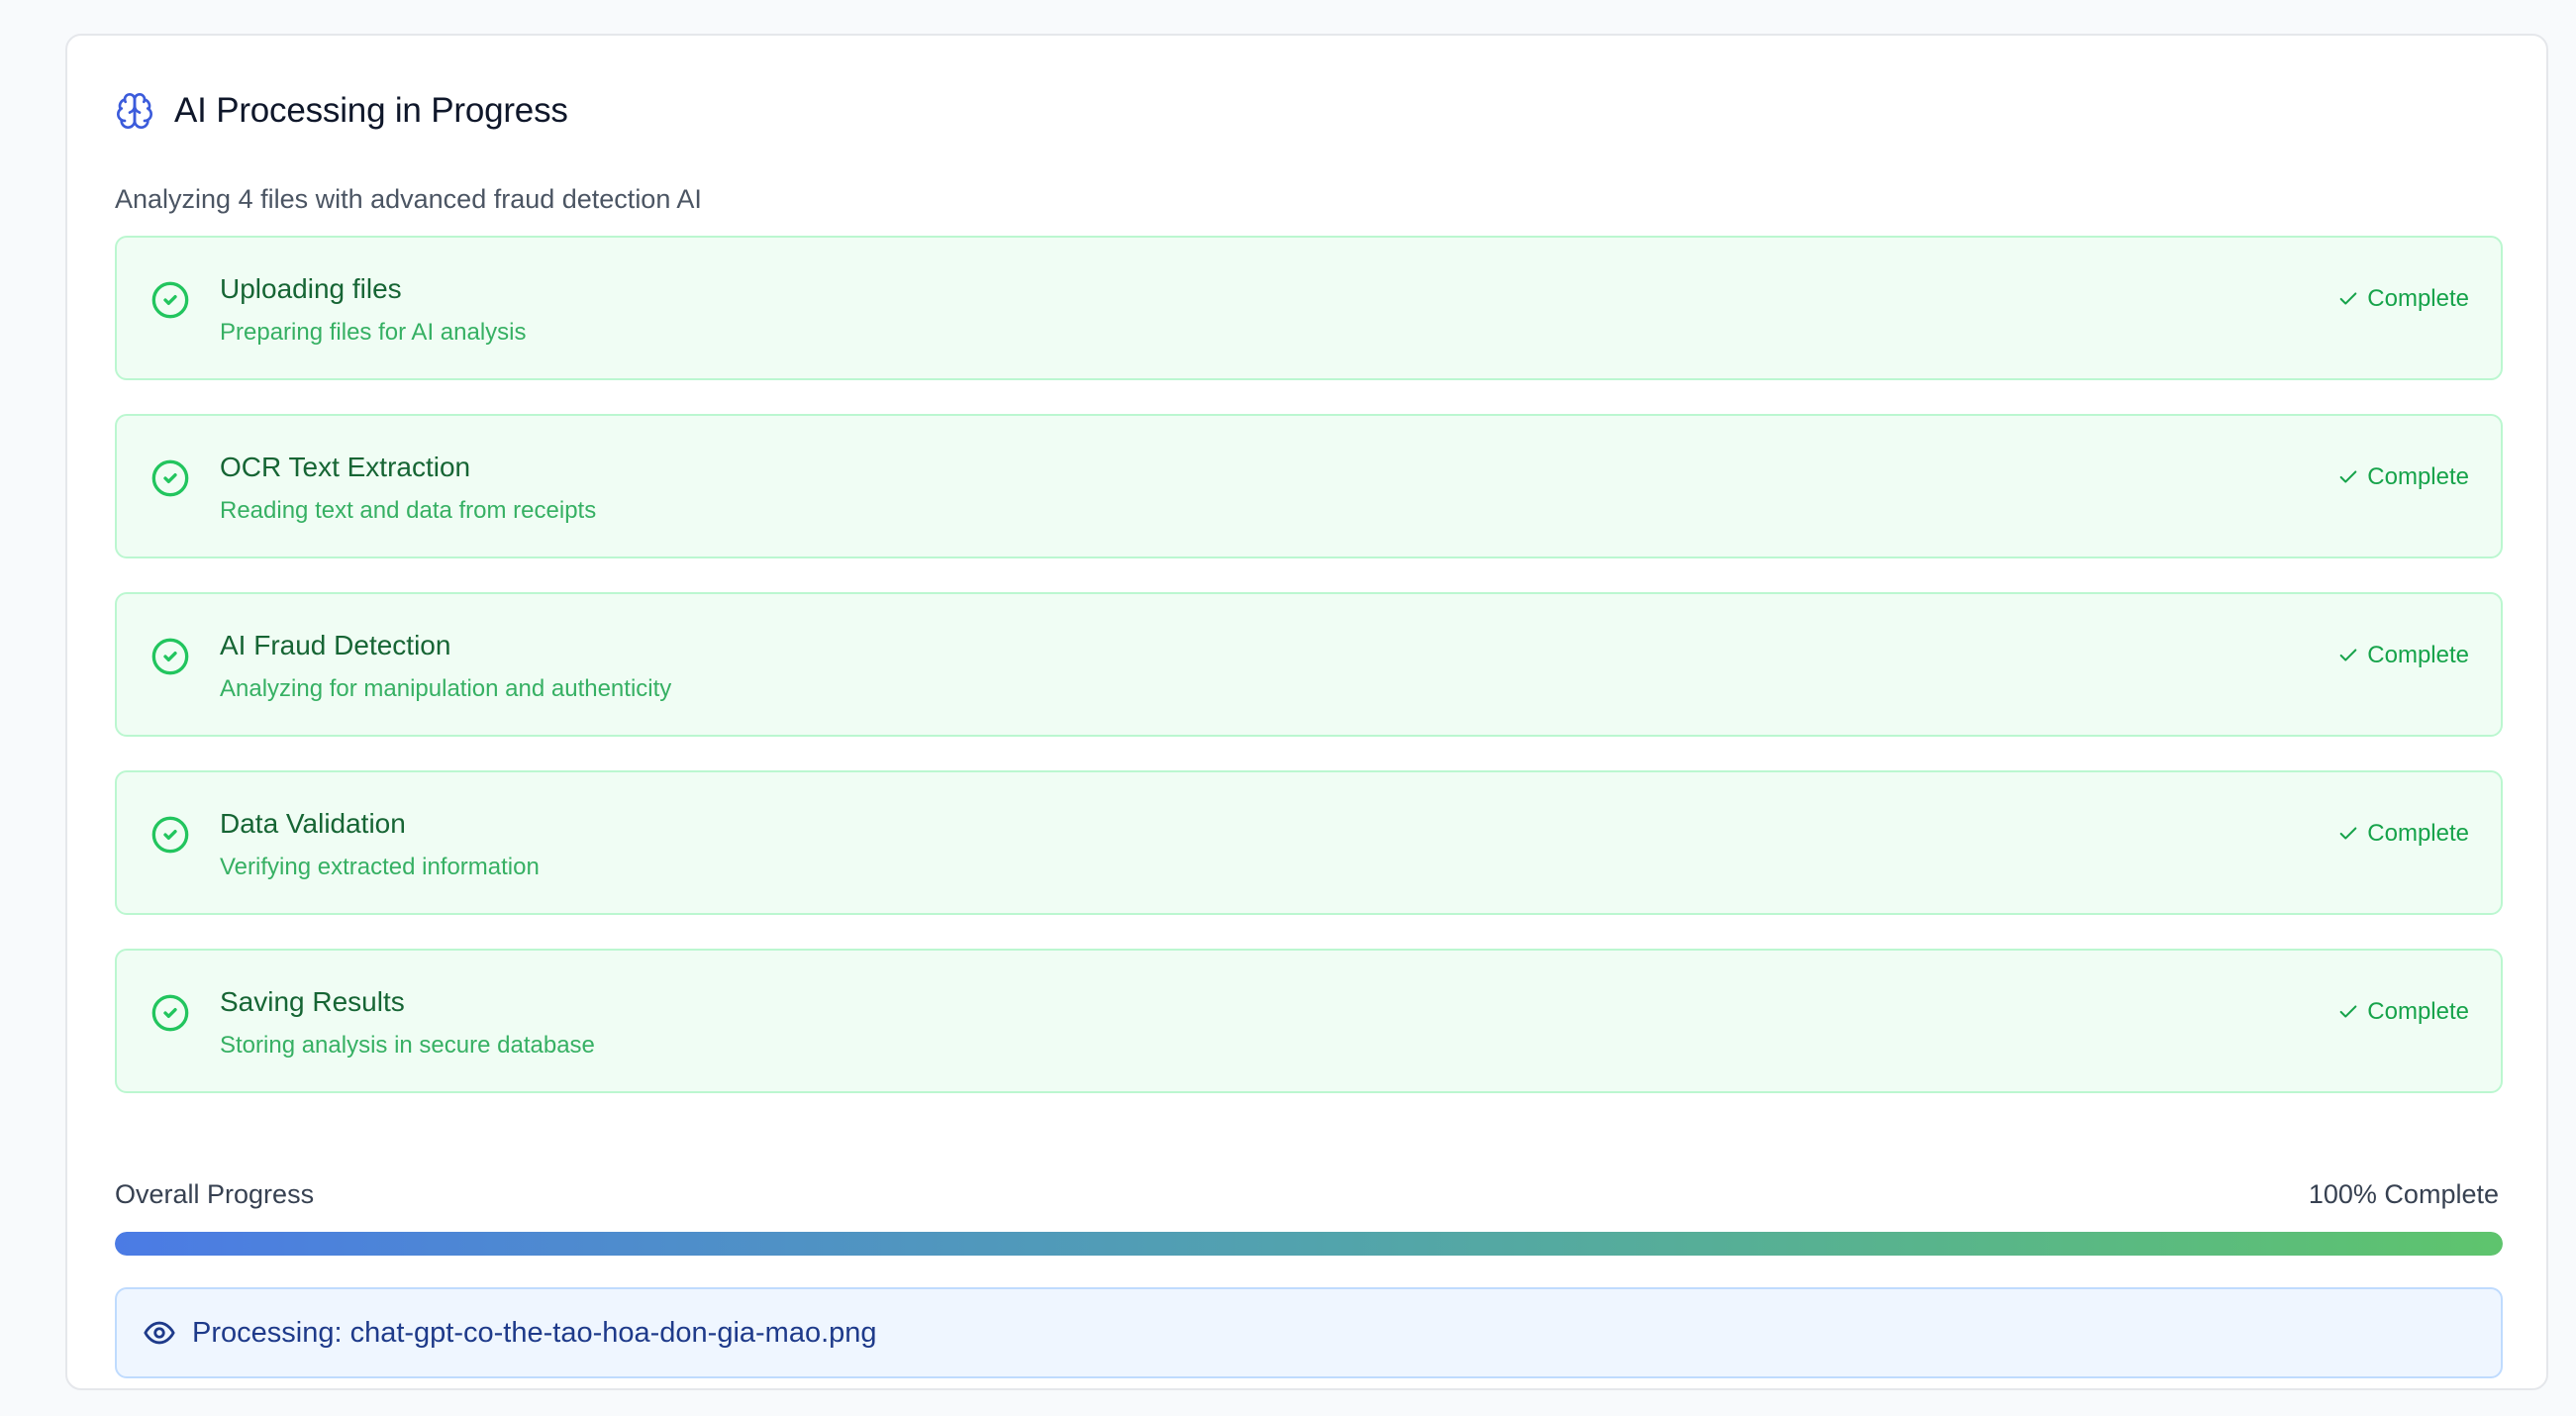 The height and width of the screenshot is (1416, 2576). What do you see at coordinates (380, 867) in the screenshot?
I see `step-description: Verifying extracted information` at bounding box center [380, 867].